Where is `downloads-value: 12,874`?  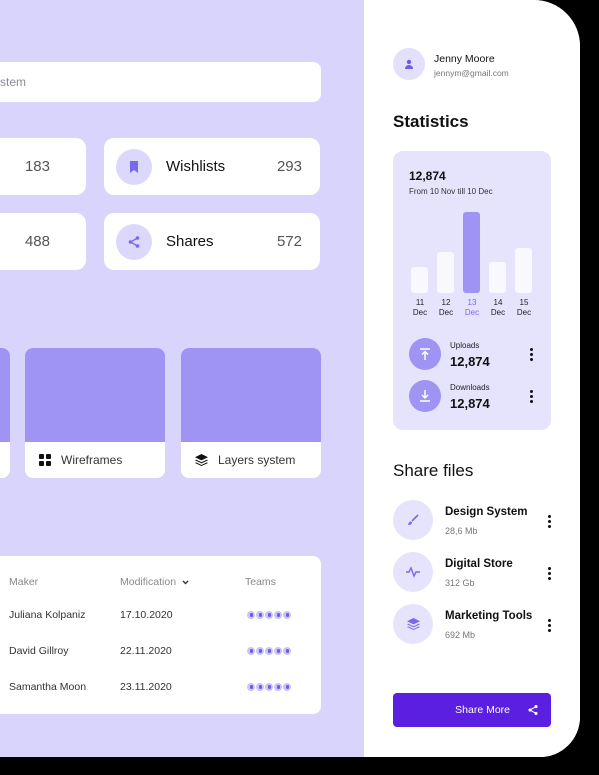
downloads-value: 12,874 is located at coordinates (470, 403).